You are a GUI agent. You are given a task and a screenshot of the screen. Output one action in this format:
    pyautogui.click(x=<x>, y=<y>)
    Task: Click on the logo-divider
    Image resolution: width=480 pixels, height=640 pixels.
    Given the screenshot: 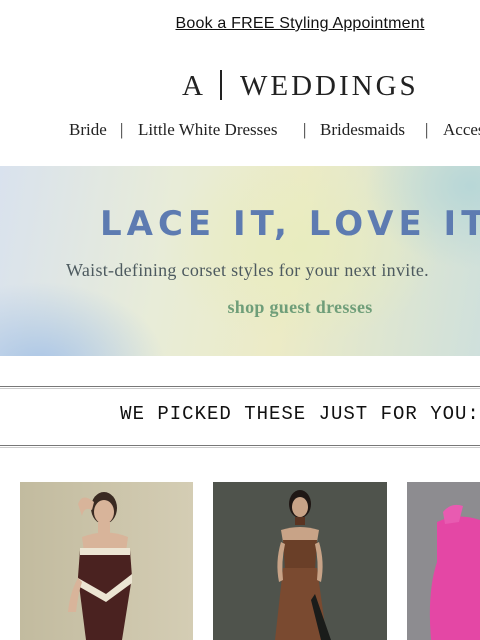 What is the action you would take?
    pyautogui.click(x=221, y=85)
    